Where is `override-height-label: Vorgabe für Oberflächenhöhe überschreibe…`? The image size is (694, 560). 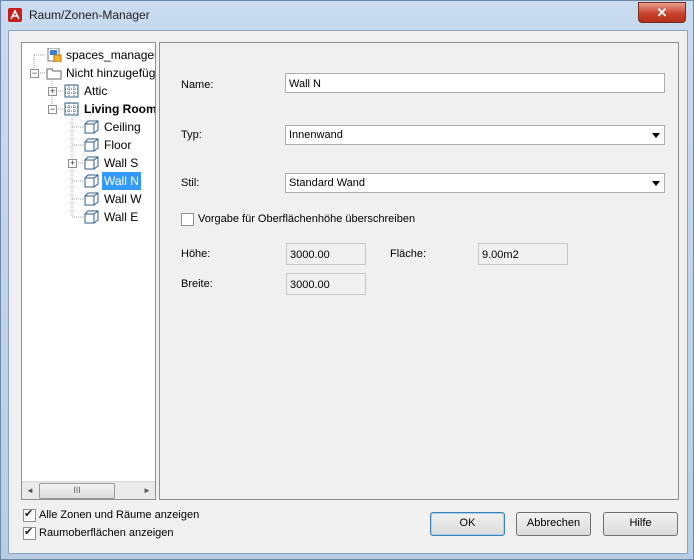 override-height-label: Vorgabe für Oberflächenhöhe überschreibe… is located at coordinates (307, 219).